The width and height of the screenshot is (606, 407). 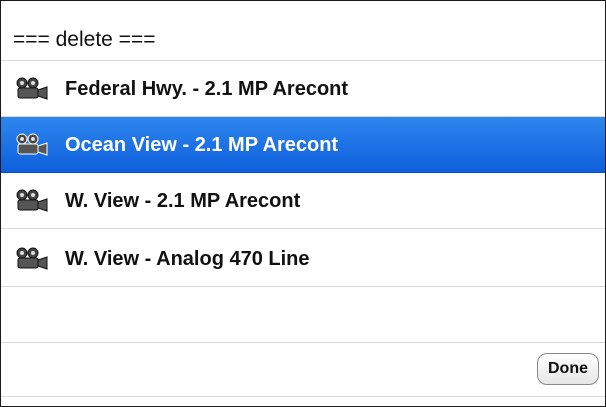 I want to click on list-item-w-view-analog: W. View - Analog 470 Line, so click(x=303, y=259).